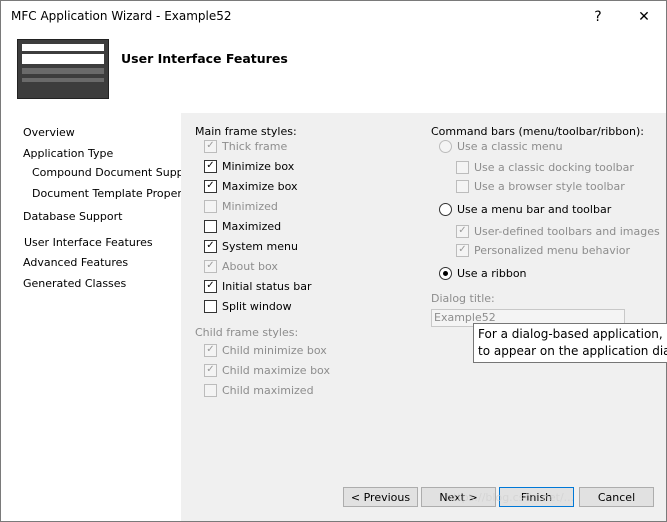  Describe the element at coordinates (117, 193) in the screenshot. I see `nav-item-document-template-properties: Document Template Properties` at that location.